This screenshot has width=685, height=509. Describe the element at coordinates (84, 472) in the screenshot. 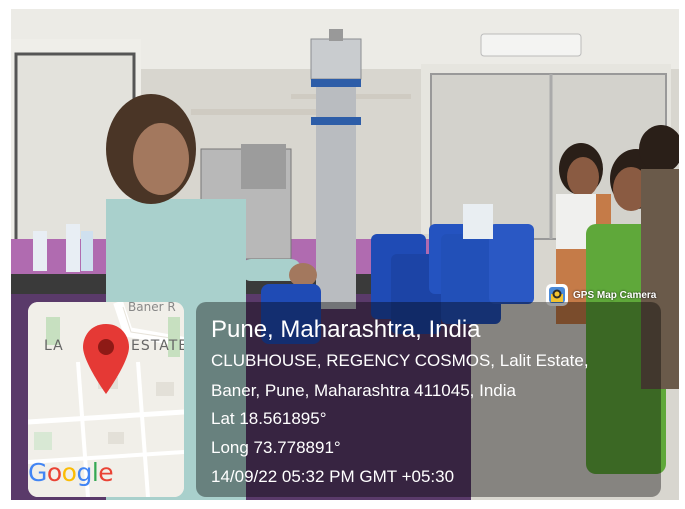

I see `google-logo-letter: g` at that location.